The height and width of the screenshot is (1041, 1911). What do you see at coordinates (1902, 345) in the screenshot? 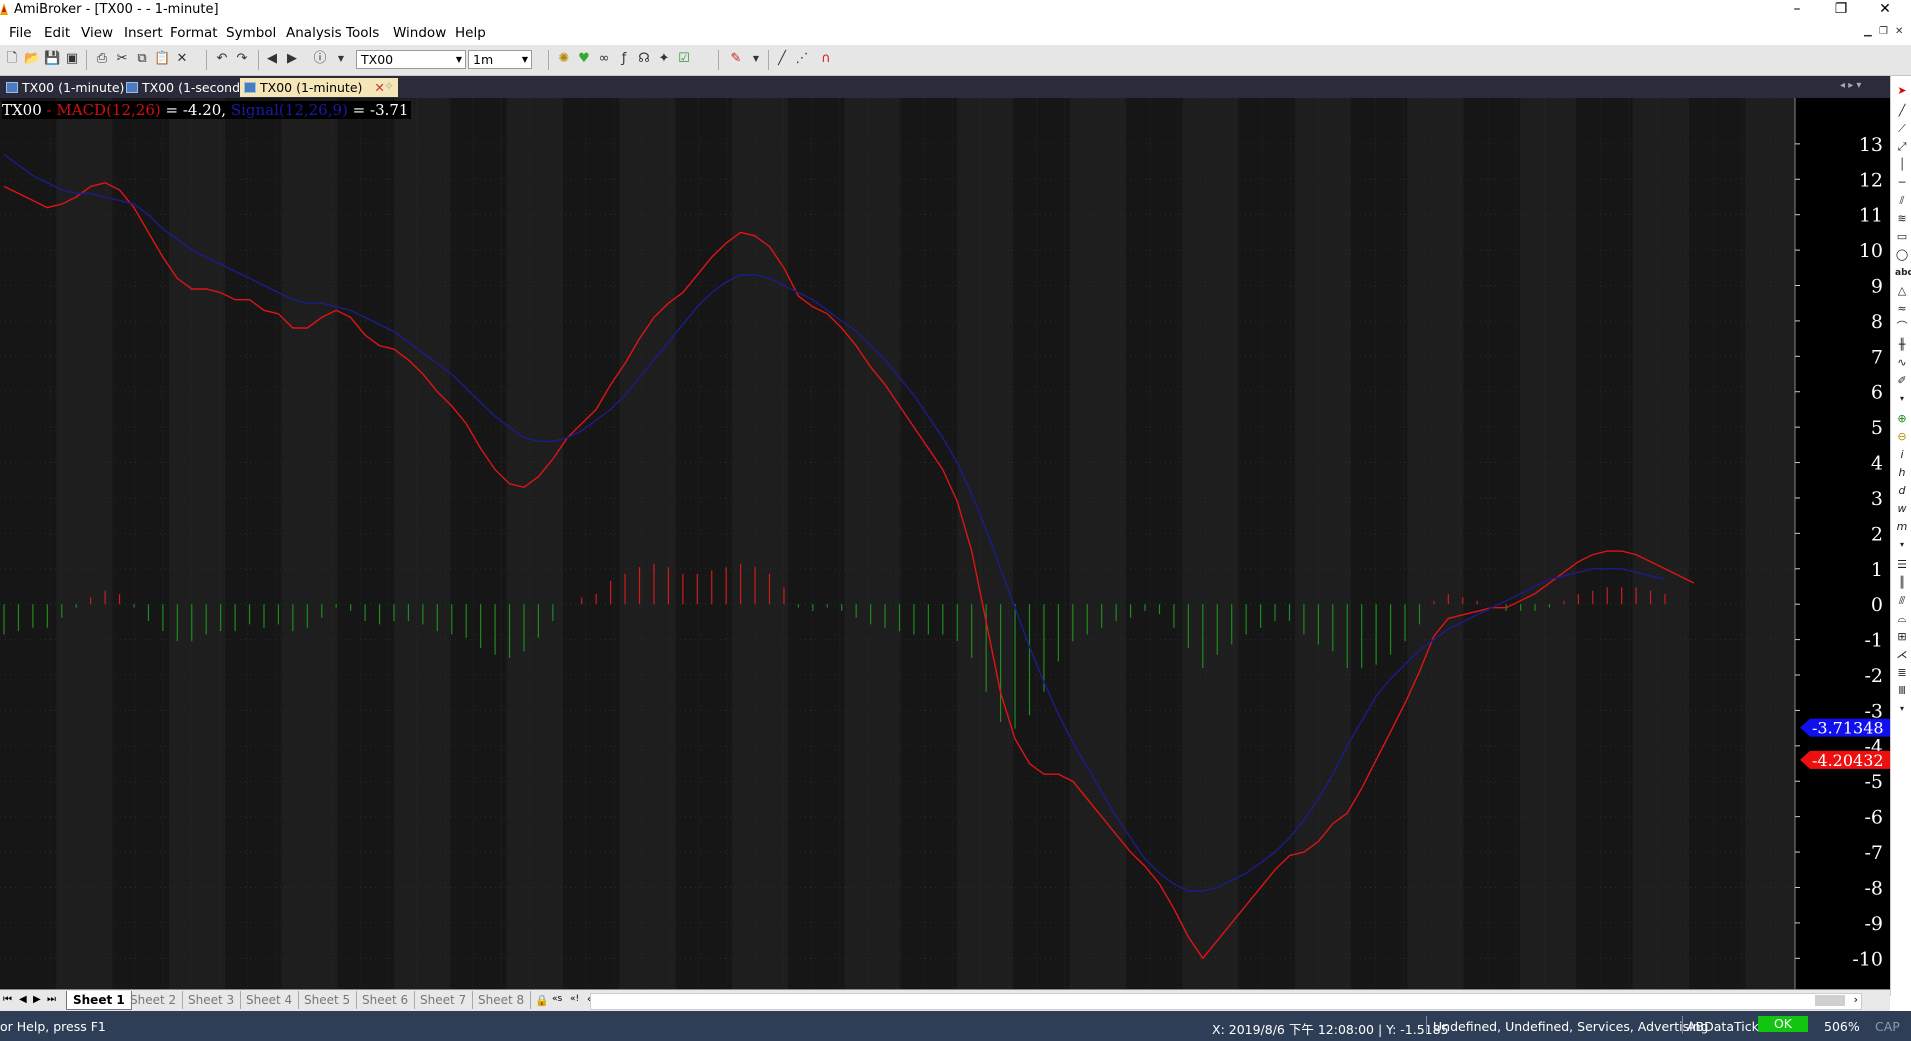
I see `fib-icon: ╫` at bounding box center [1902, 345].